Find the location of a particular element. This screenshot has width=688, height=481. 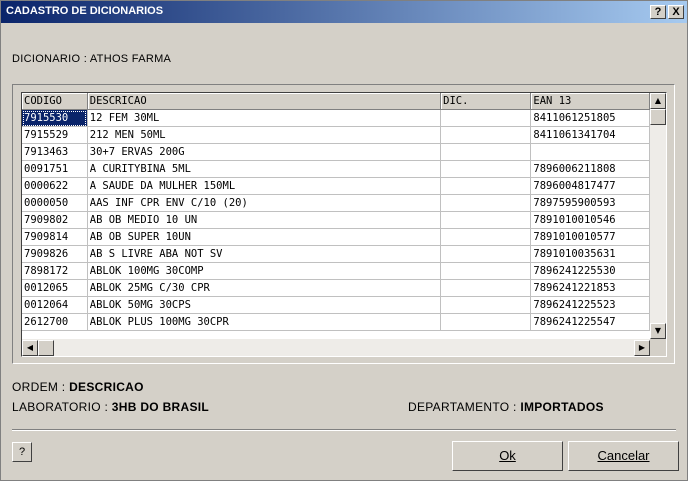

table-row: 7915529 212 MEN 50ML 8411061341704 is located at coordinates (336, 135).